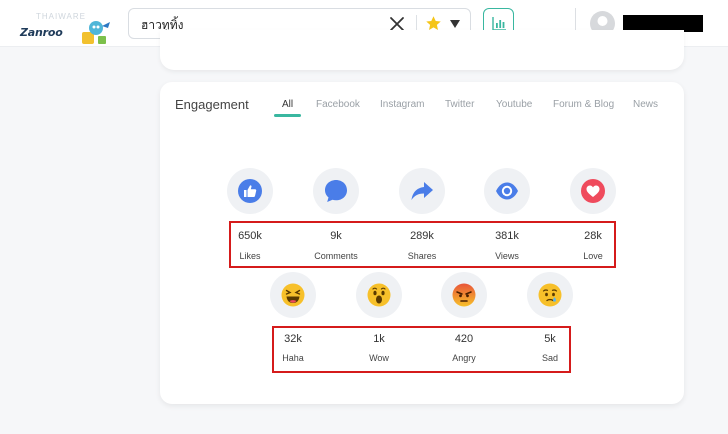 Image resolution: width=728 pixels, height=434 pixels. Describe the element at coordinates (293, 339) in the screenshot. I see `haha-value: 32k` at that location.